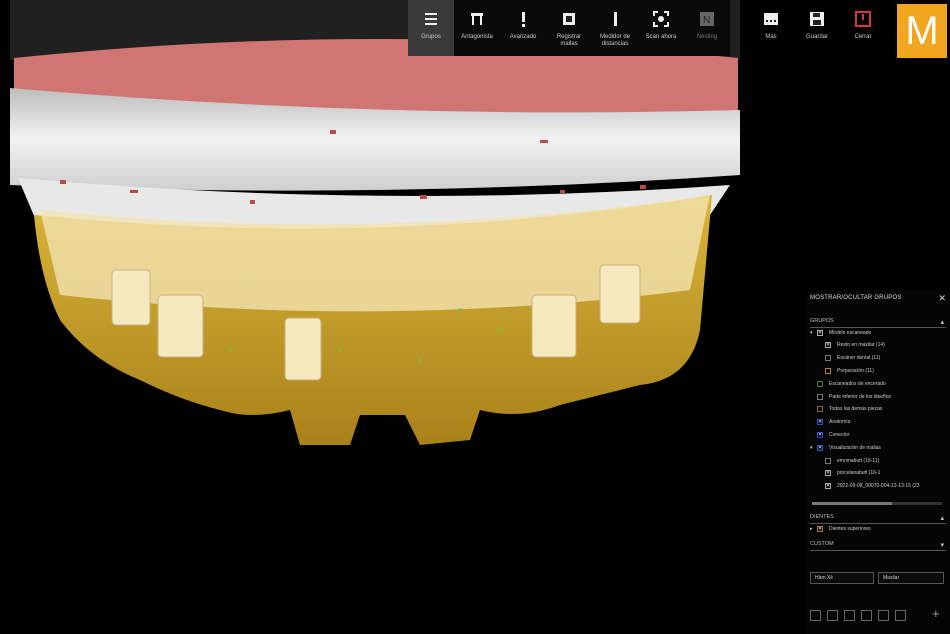 The height and width of the screenshot is (634, 950). I want to click on advanced-button: Avanzado, so click(523, 28).